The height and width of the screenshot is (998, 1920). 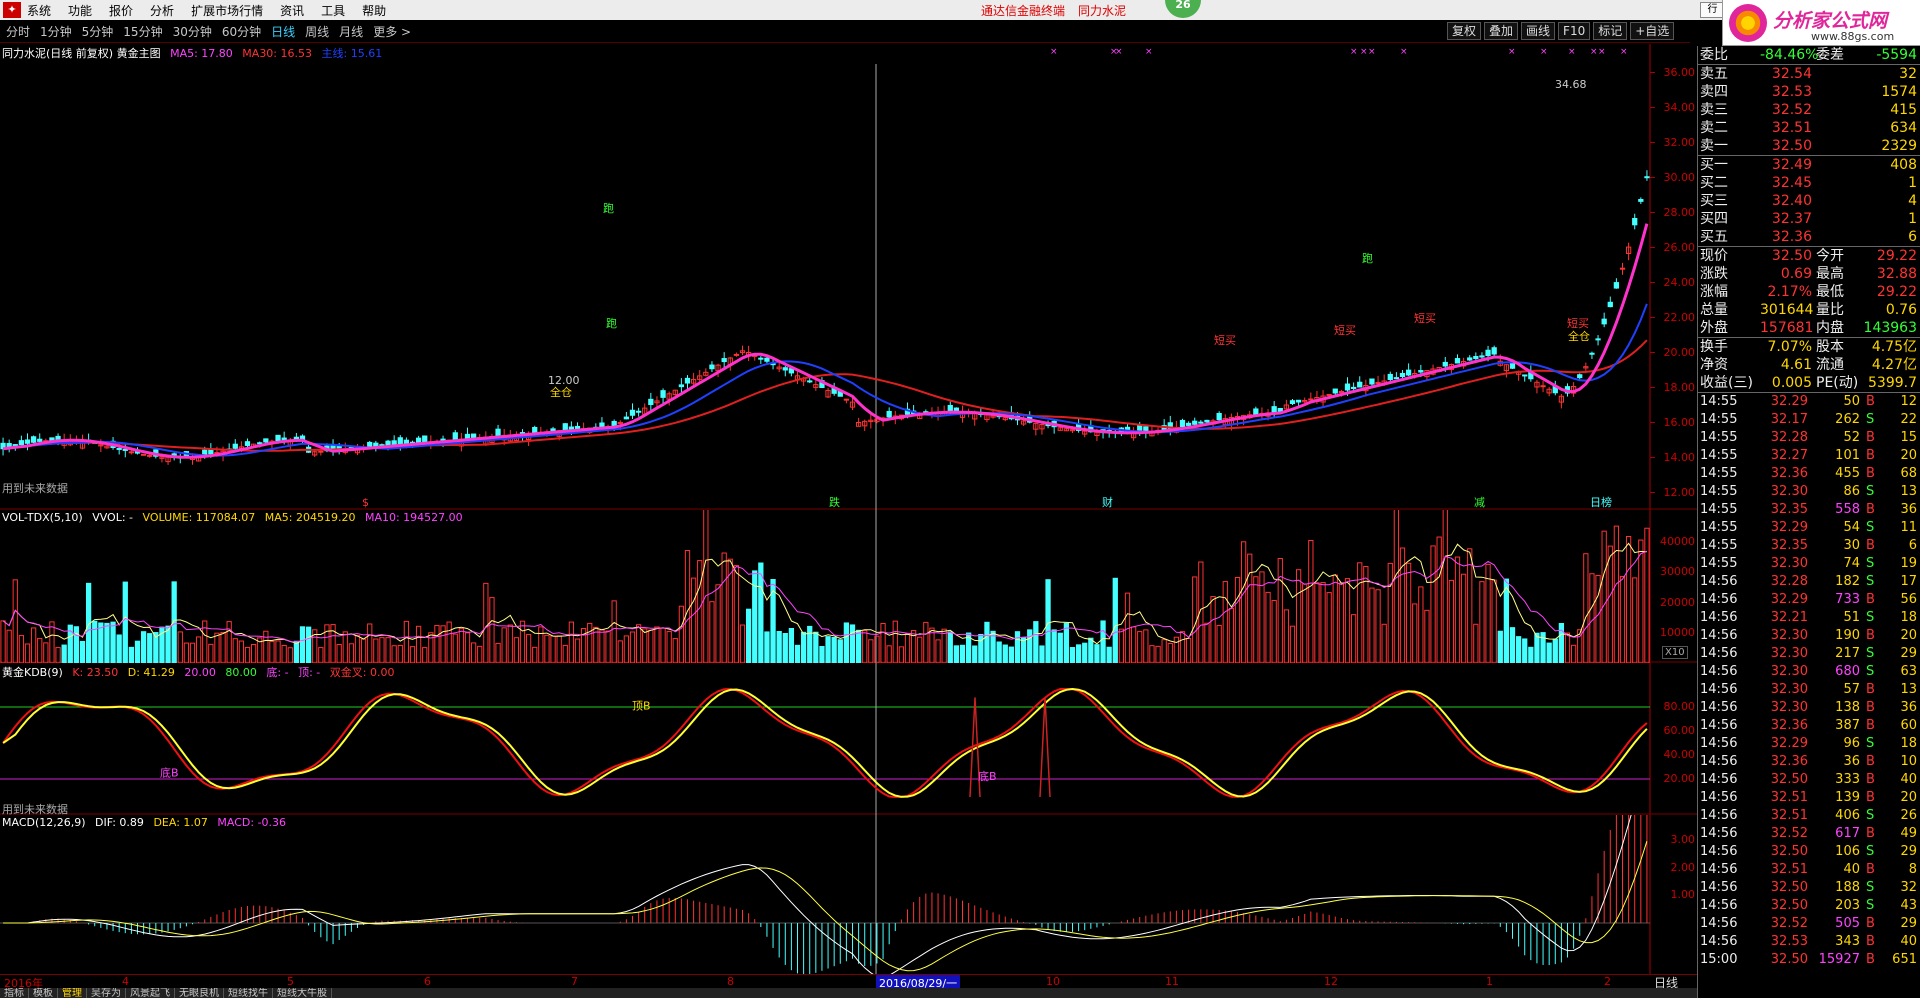 What do you see at coordinates (1607, 981) in the screenshot?
I see `x-label: 2` at bounding box center [1607, 981].